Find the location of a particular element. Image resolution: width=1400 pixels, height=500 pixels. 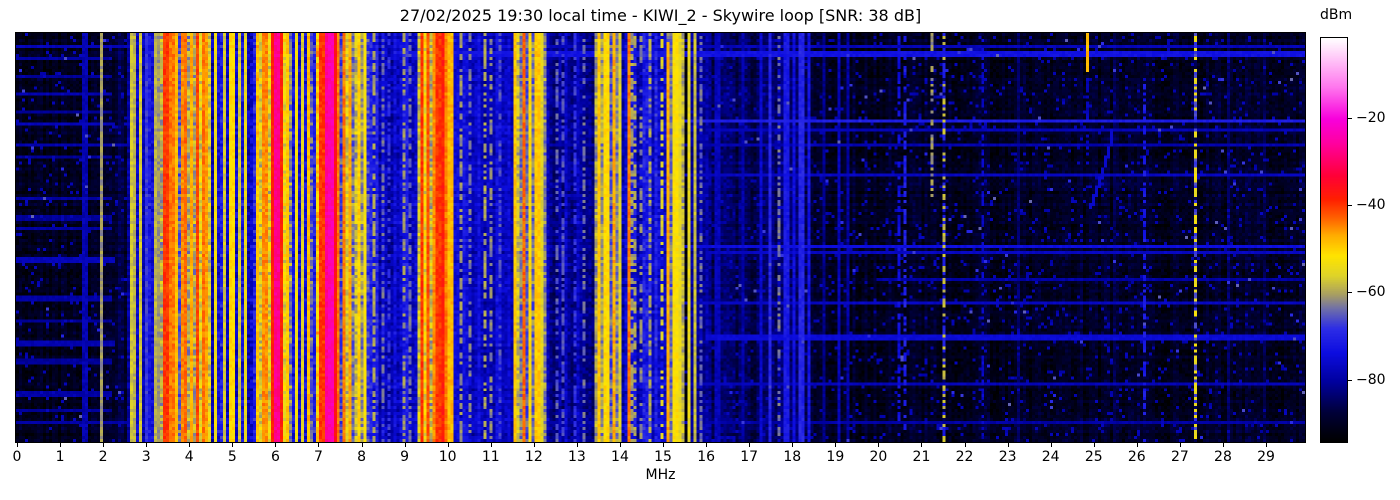

x-tick-label: 12 is located at coordinates (533, 457).